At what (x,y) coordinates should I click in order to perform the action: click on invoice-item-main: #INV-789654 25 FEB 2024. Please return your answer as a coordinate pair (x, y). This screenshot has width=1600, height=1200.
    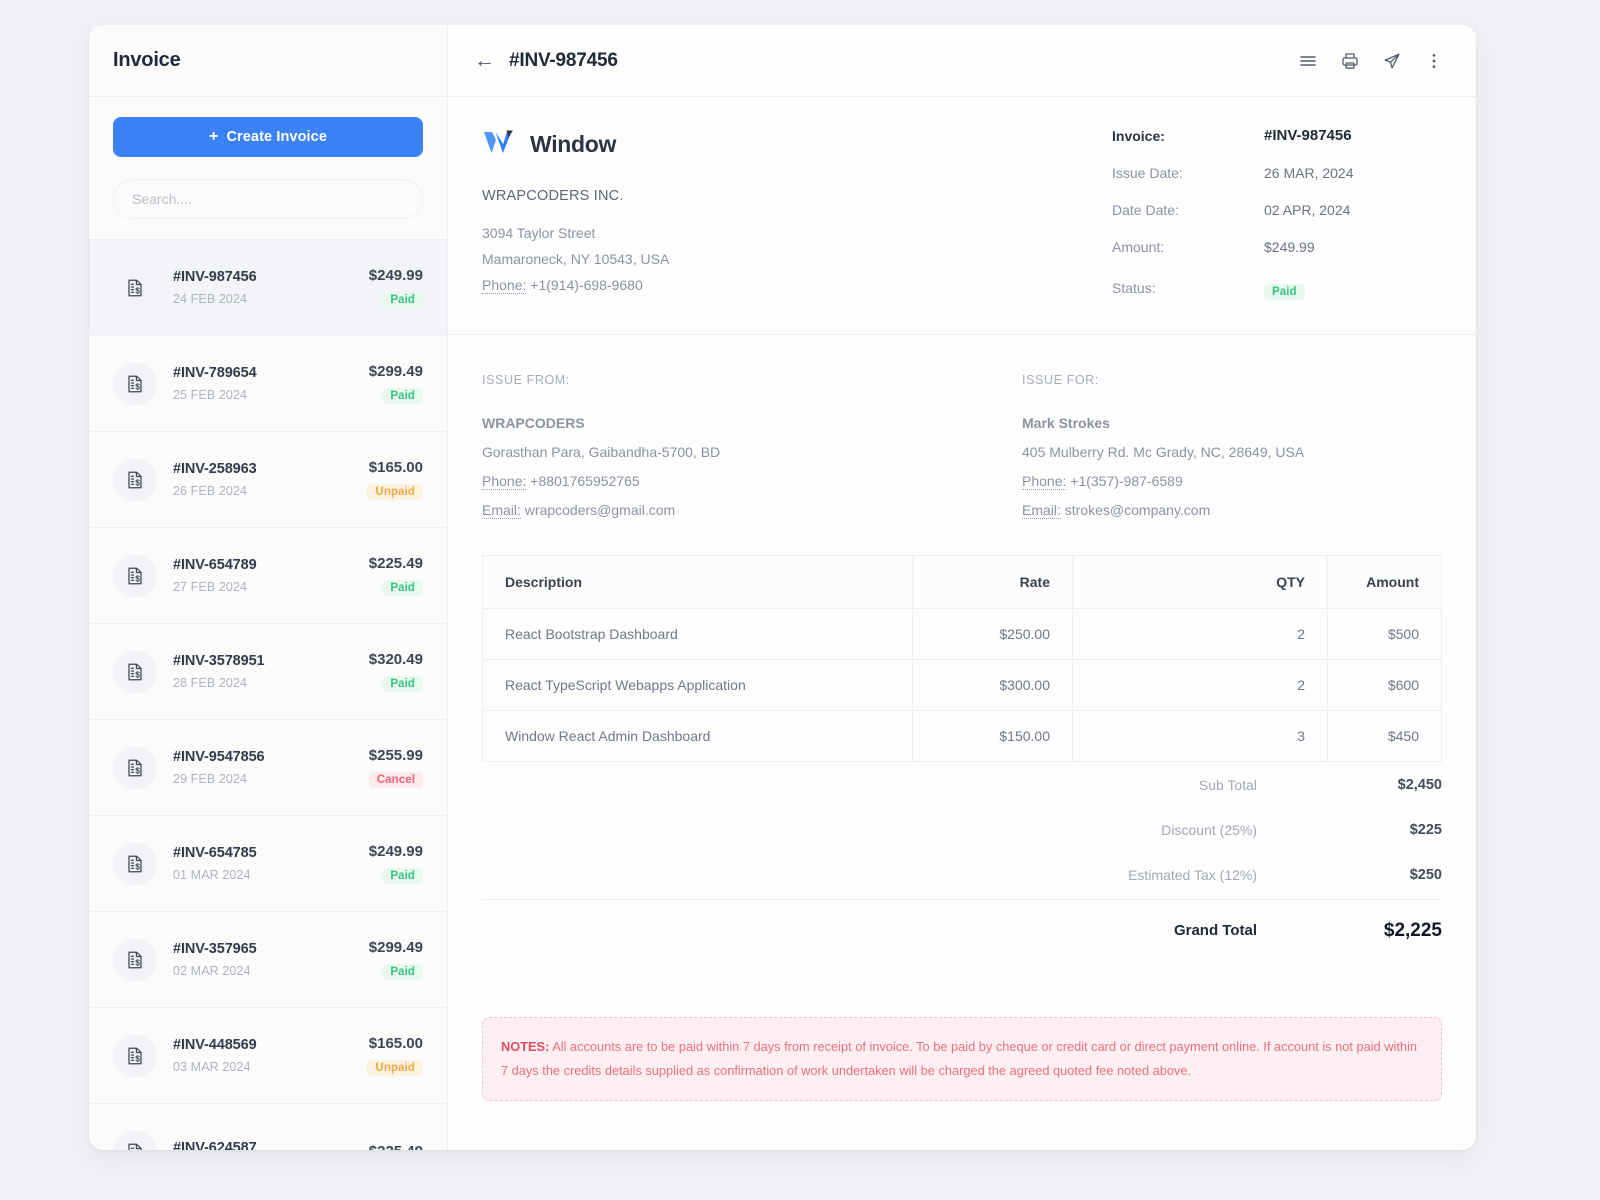
    Looking at the image, I should click on (263, 383).